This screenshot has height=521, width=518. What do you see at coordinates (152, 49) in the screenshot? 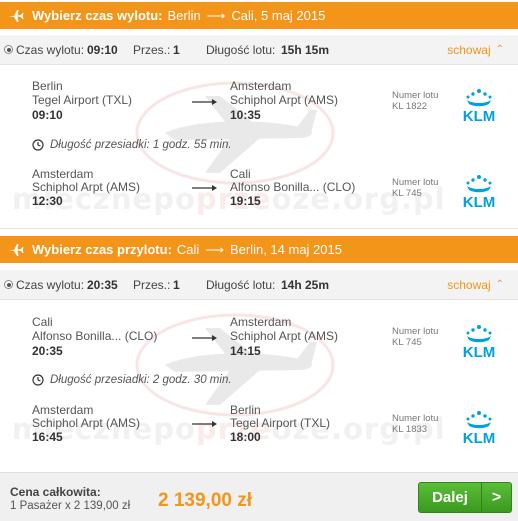
I see `outbound-stops-label: Przes.:` at bounding box center [152, 49].